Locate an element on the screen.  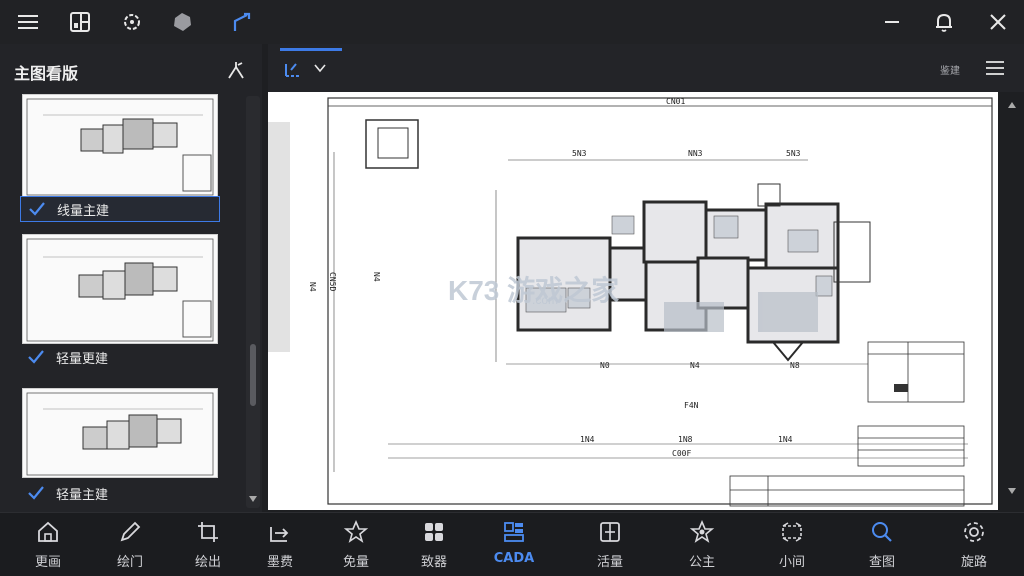
bottom-nav: 更画 绘门 绘出 墨费 免量 致器 CADA 活量 公主 小间 查图 旋路 is located at coordinates (512, 544).